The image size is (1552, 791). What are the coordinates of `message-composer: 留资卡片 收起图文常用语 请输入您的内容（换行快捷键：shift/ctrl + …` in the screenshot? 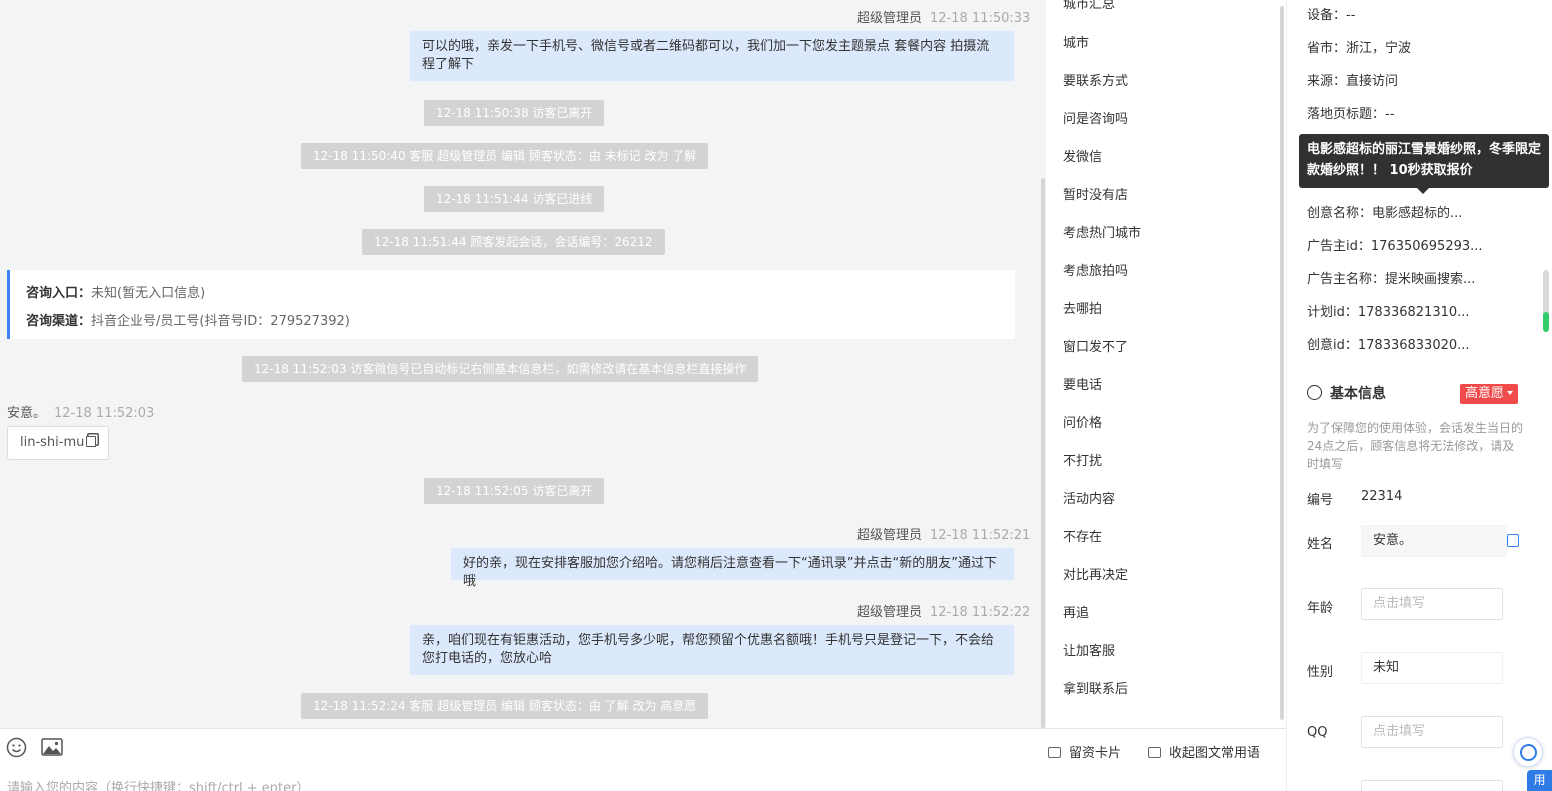 It's located at (643, 759).